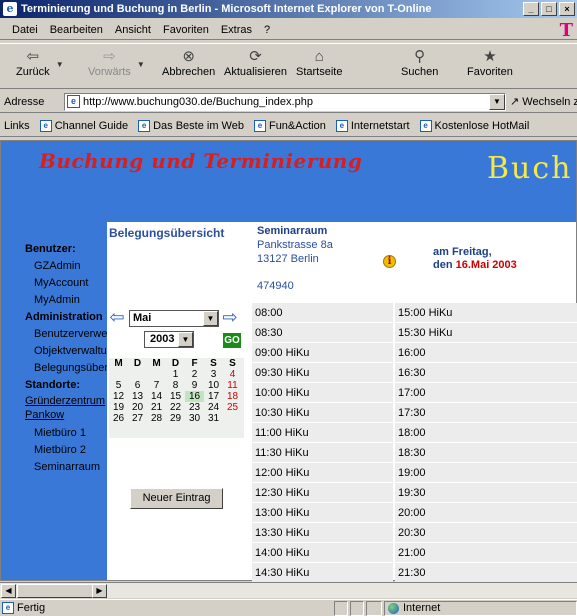  I want to click on menu-datei: Datei, so click(25, 30).